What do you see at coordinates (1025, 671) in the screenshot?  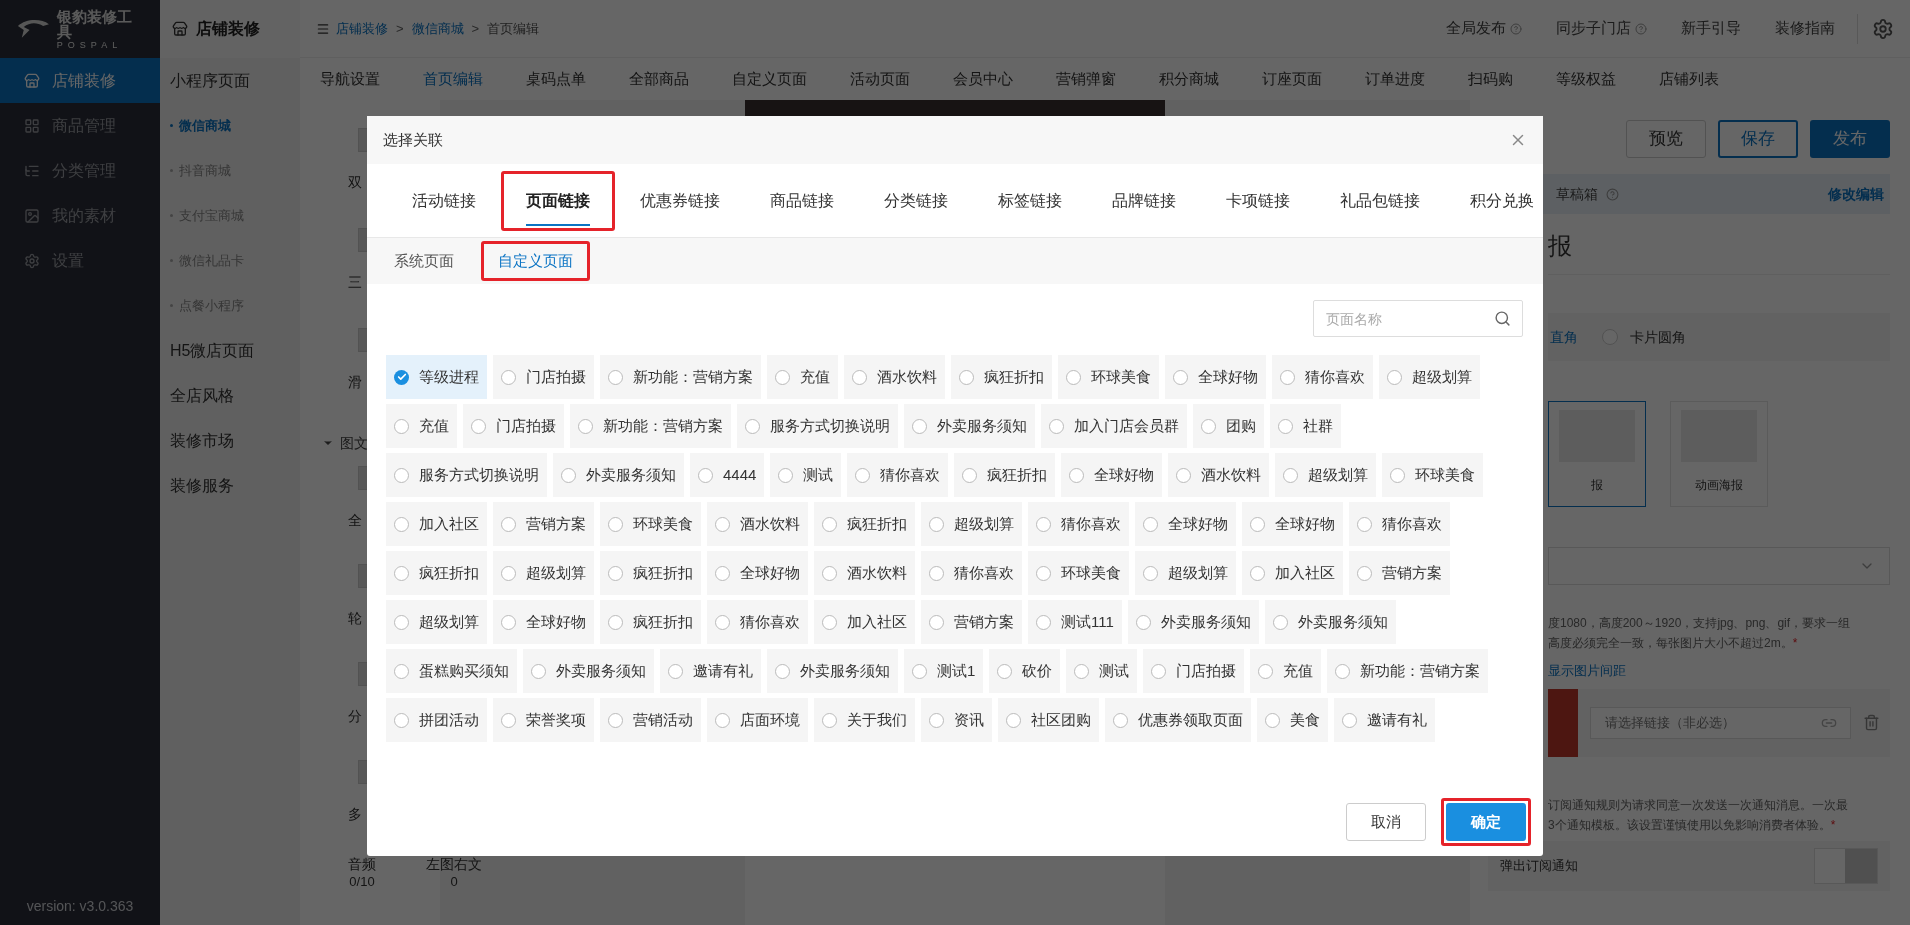 I see `page-option: 砍价` at bounding box center [1025, 671].